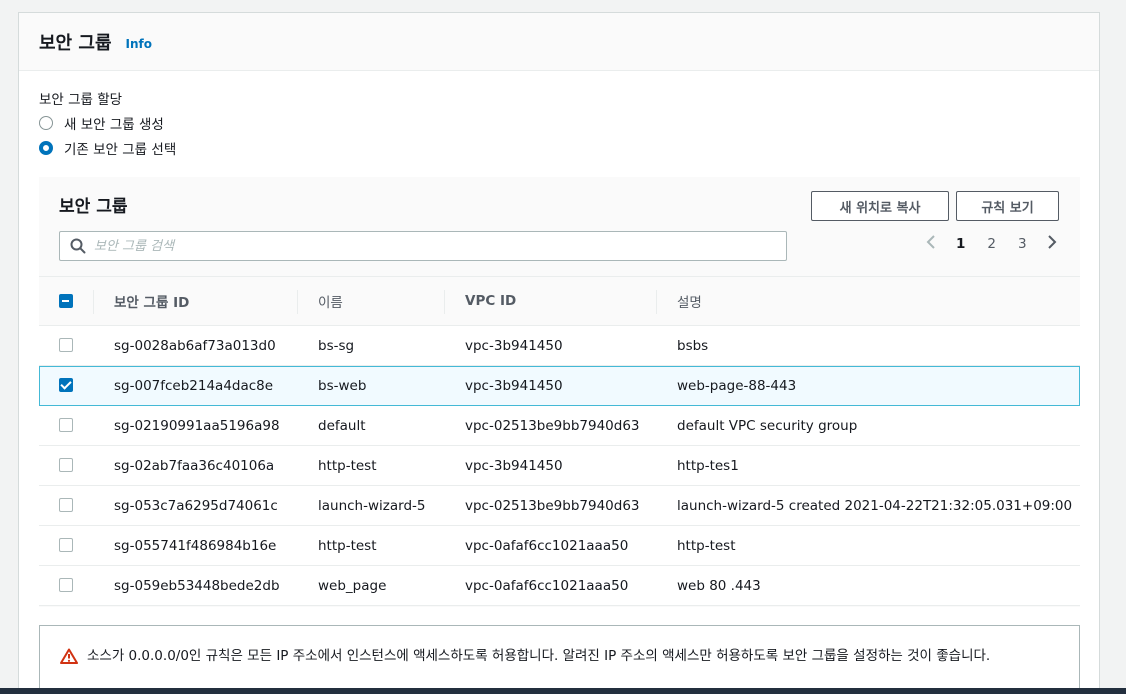 The width and height of the screenshot is (1126, 694). Describe the element at coordinates (197, 586) in the screenshot. I see `cell-id: sg-059eb53448bede2db` at that location.